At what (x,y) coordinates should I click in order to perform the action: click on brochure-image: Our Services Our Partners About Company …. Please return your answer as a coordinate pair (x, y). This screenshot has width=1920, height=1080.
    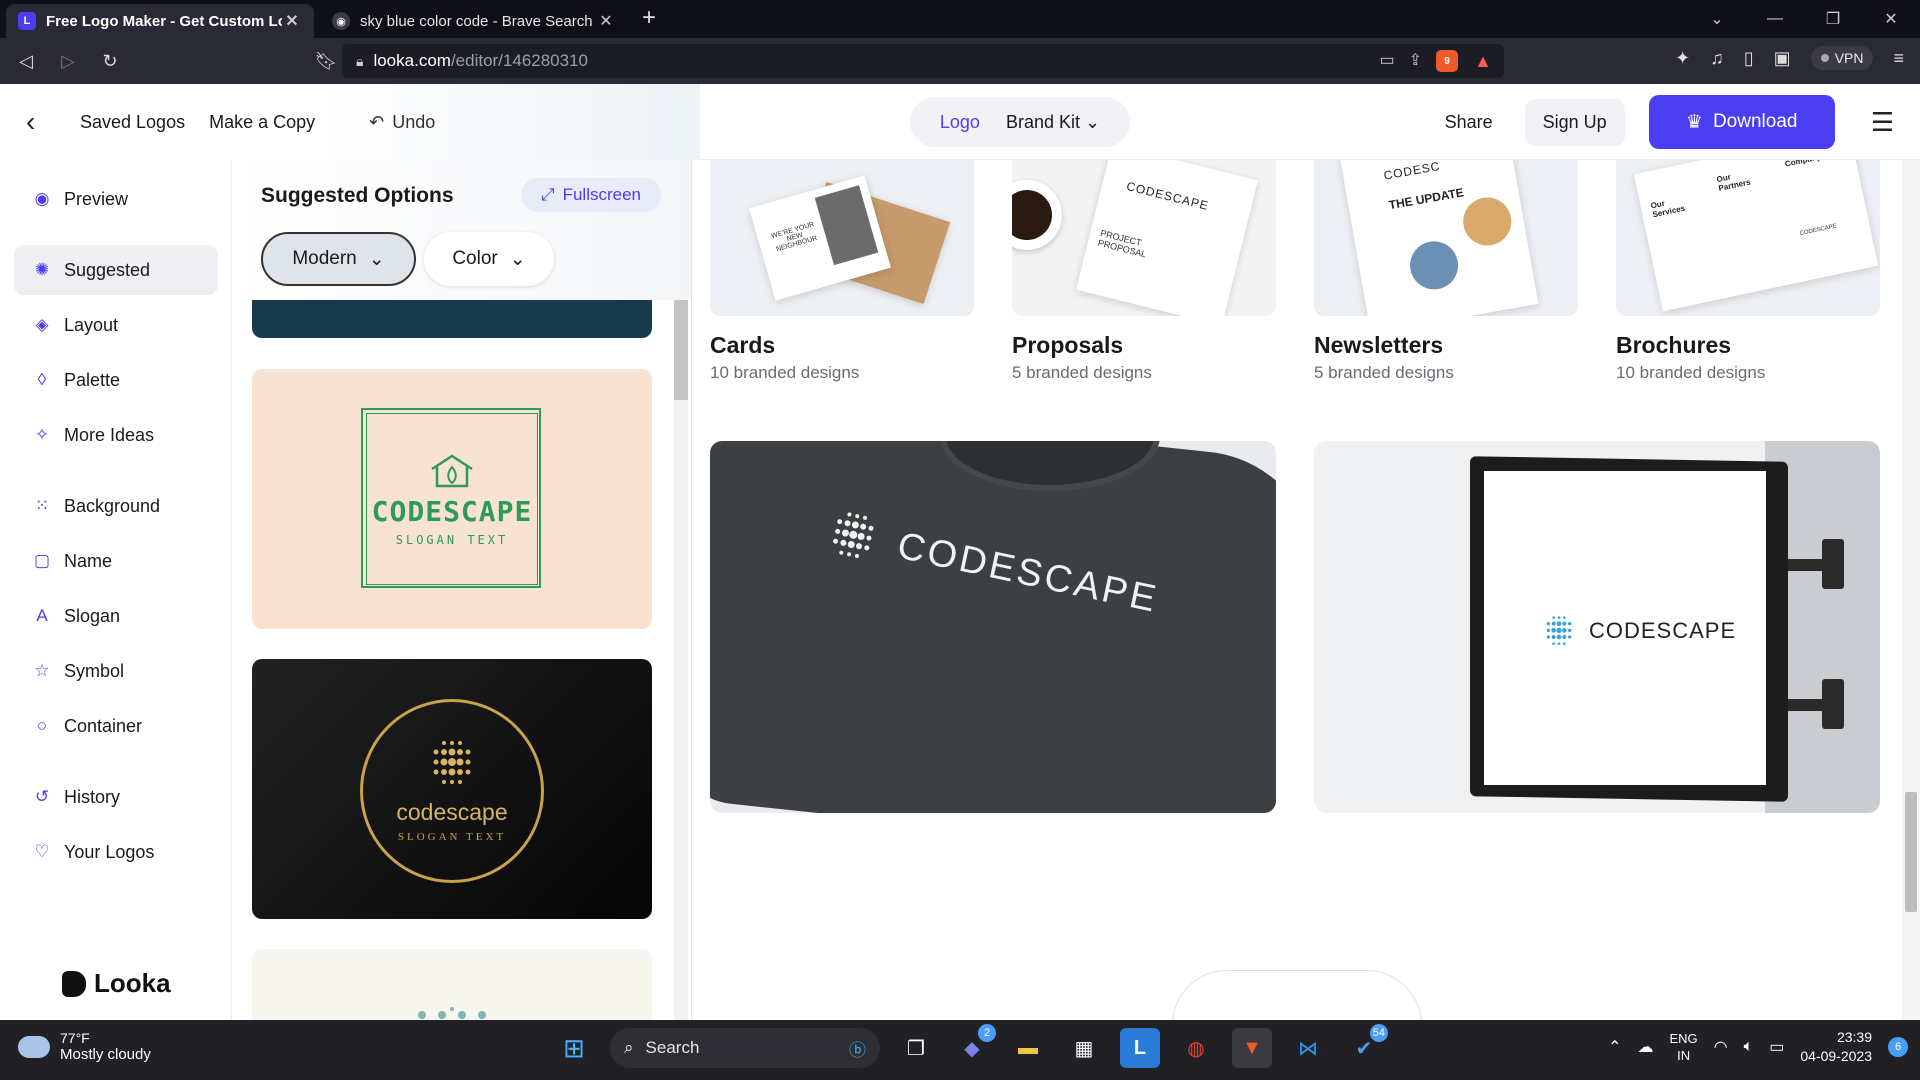
    Looking at the image, I should click on (1756, 236).